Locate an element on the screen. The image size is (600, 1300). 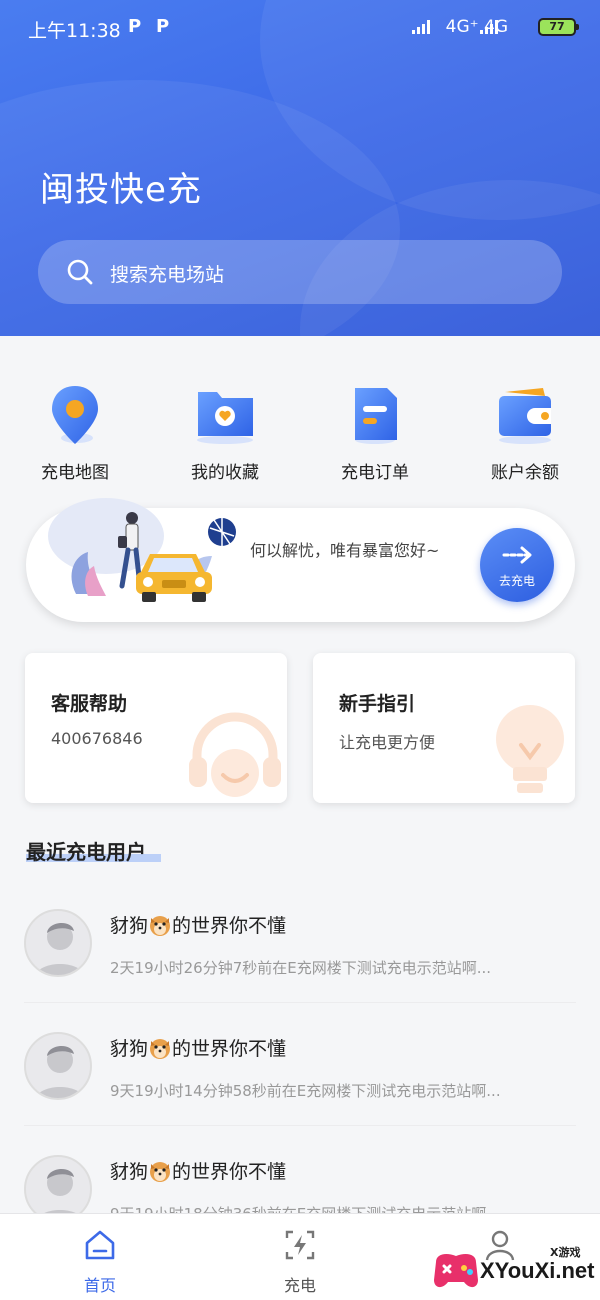
tab-label: 充电 is located at coordinates (299, 1285).